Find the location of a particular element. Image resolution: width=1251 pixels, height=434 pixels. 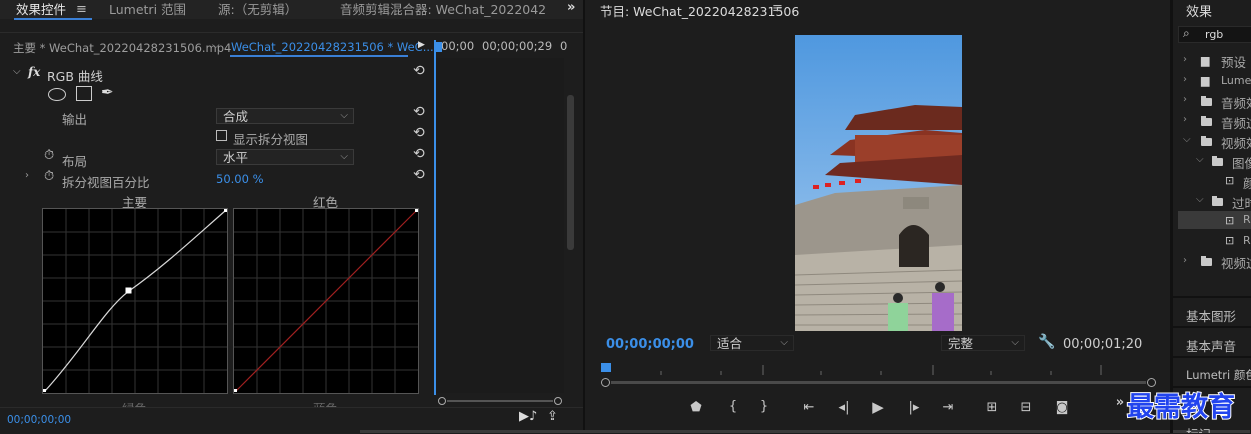

step-forward-icon: |▸ is located at coordinates (914, 407).